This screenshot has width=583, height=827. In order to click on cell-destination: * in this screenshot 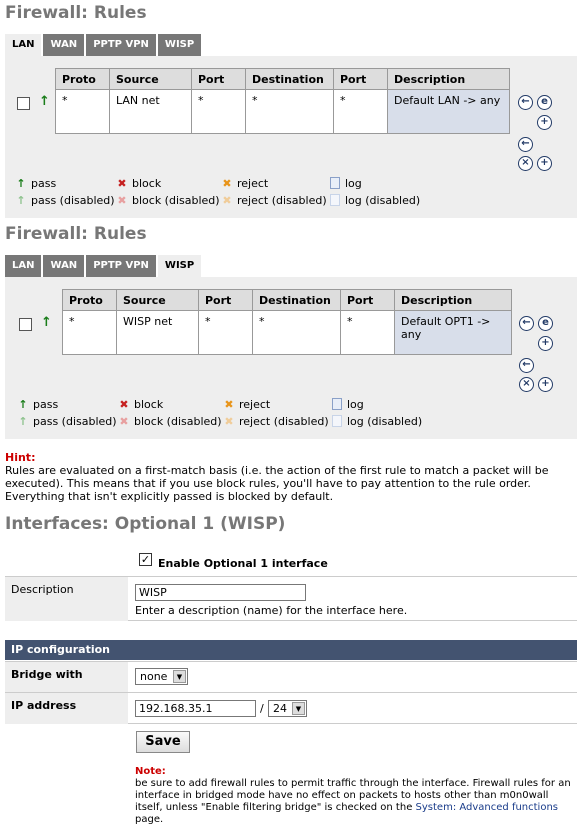, I will do `click(289, 111)`.